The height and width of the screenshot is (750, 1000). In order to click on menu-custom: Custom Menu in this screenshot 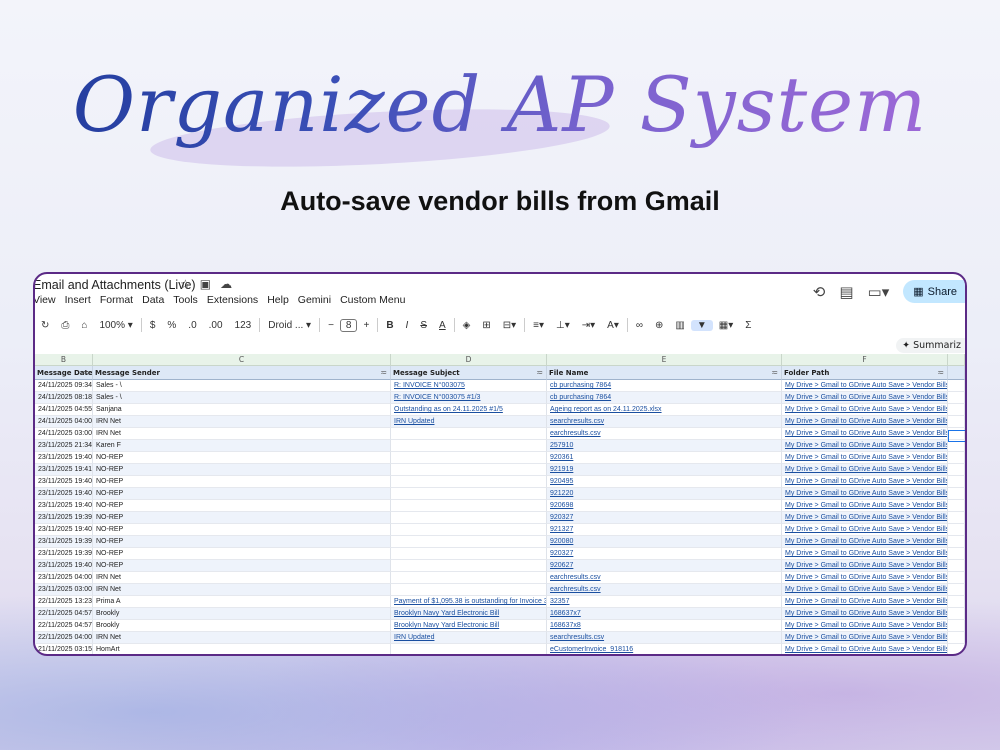, I will do `click(372, 300)`.